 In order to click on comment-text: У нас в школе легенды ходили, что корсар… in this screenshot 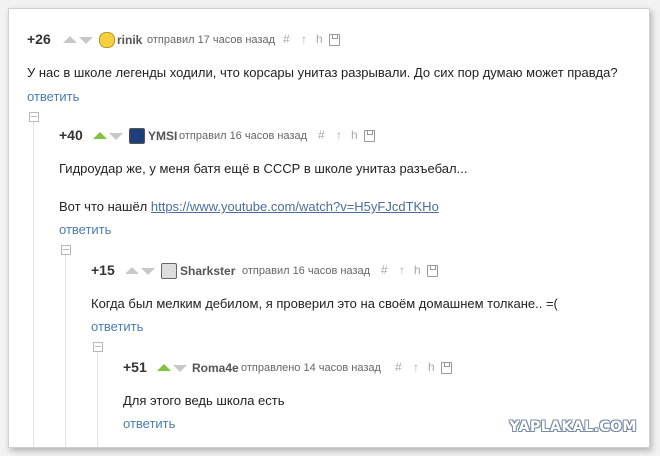, I will do `click(322, 72)`.